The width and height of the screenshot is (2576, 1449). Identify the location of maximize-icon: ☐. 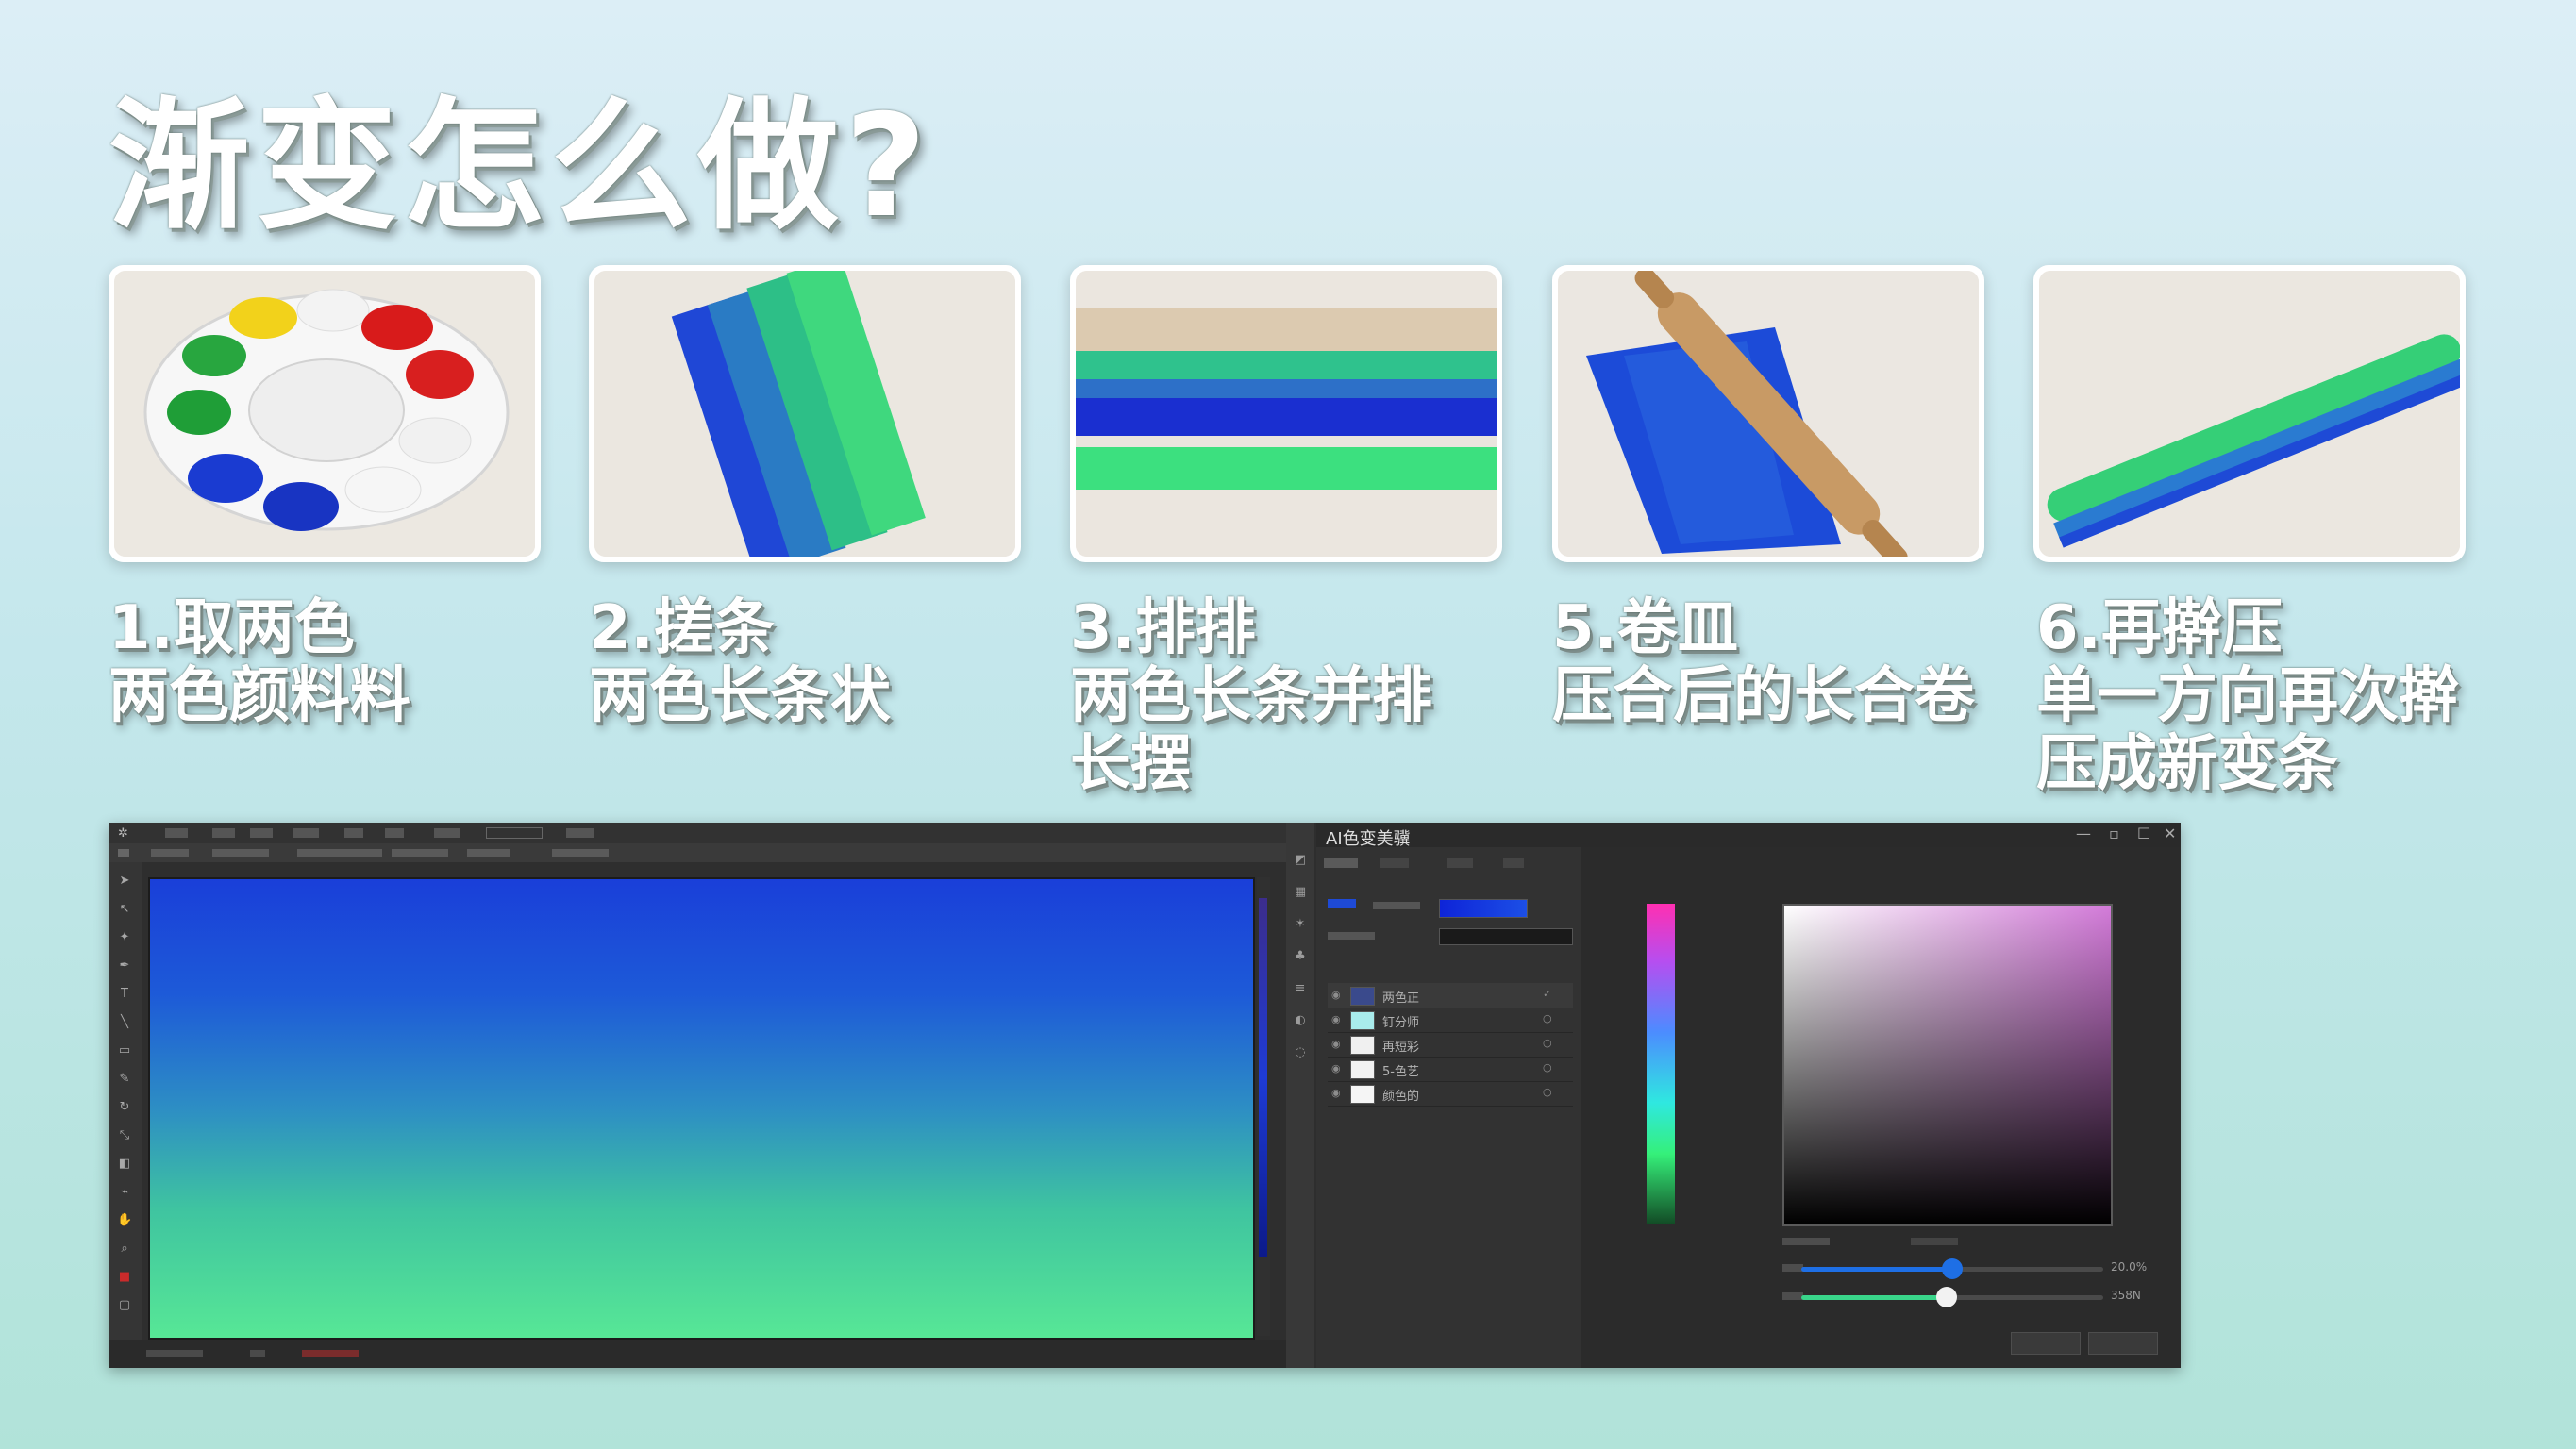
(2143, 833).